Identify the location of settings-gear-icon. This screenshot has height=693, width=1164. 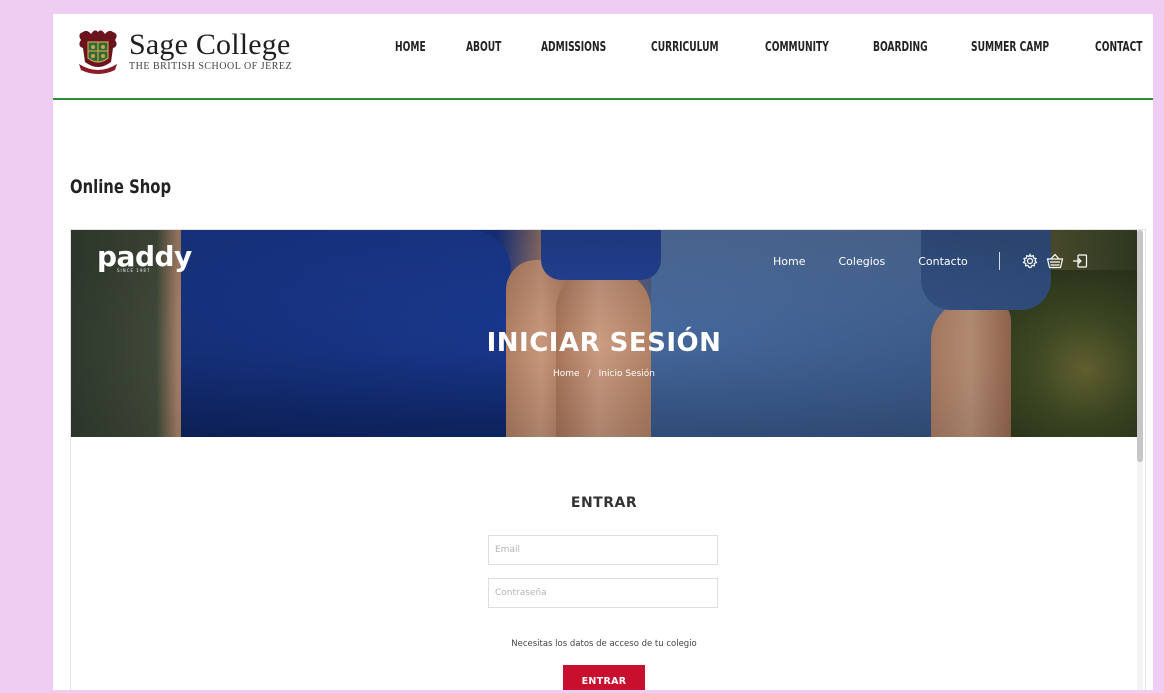
(1030, 261).